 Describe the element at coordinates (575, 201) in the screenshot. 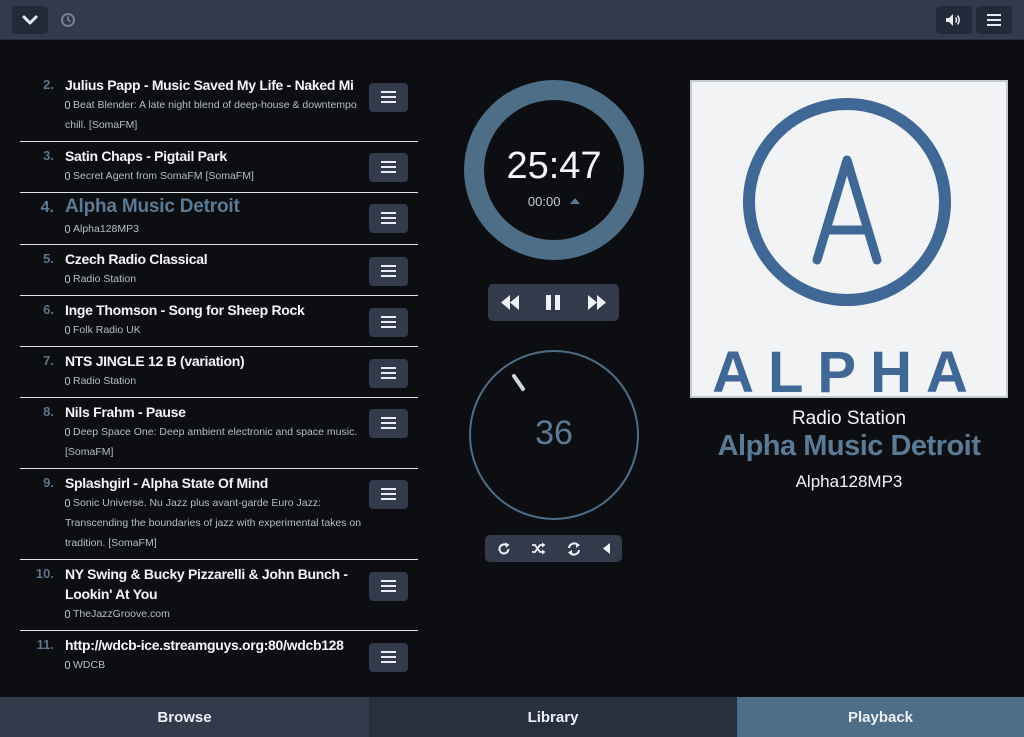

I see `caret-up-icon` at that location.